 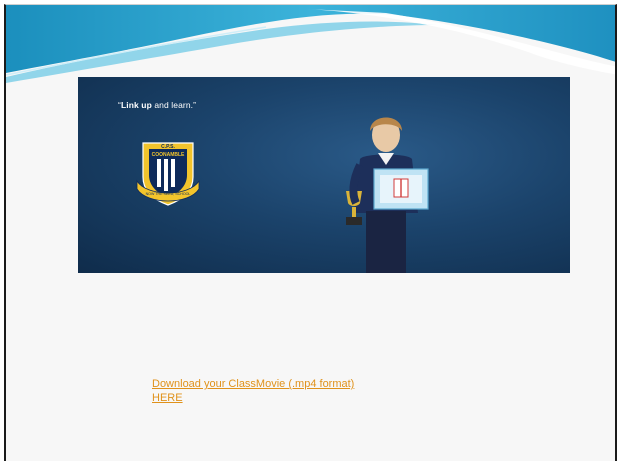 I want to click on download-classmovie-link: Download your ClassMovie (.mp4 format), so click(x=253, y=384).